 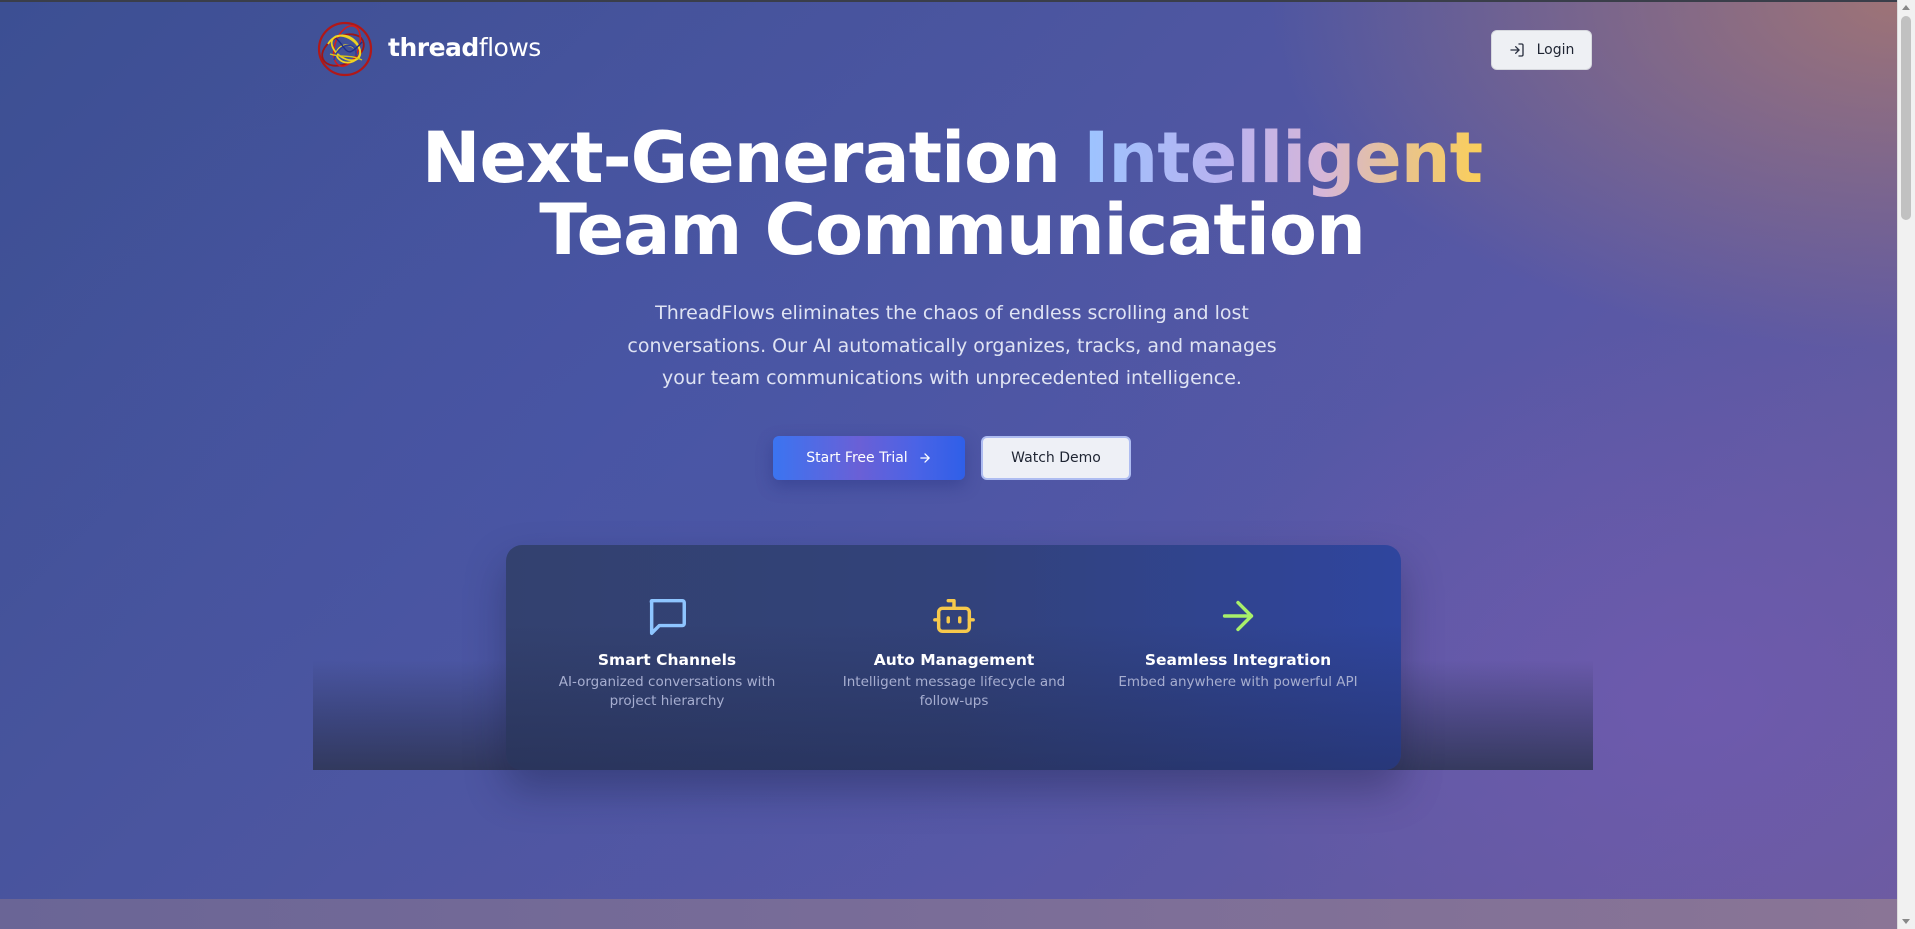 I want to click on next-section-edge, so click(x=949, y=914).